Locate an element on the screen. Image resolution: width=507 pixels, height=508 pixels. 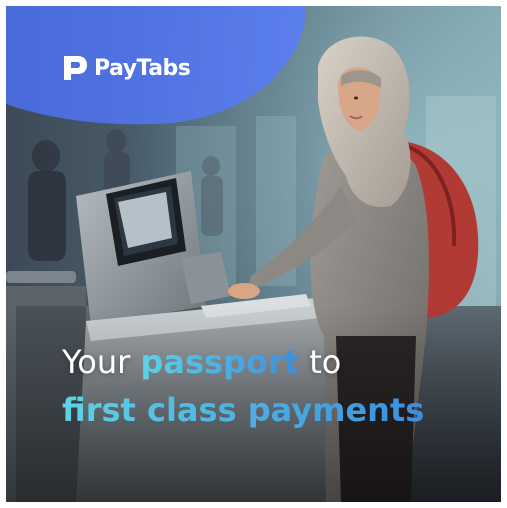
headline: Your passport to first class payments is located at coordinates (243, 386).